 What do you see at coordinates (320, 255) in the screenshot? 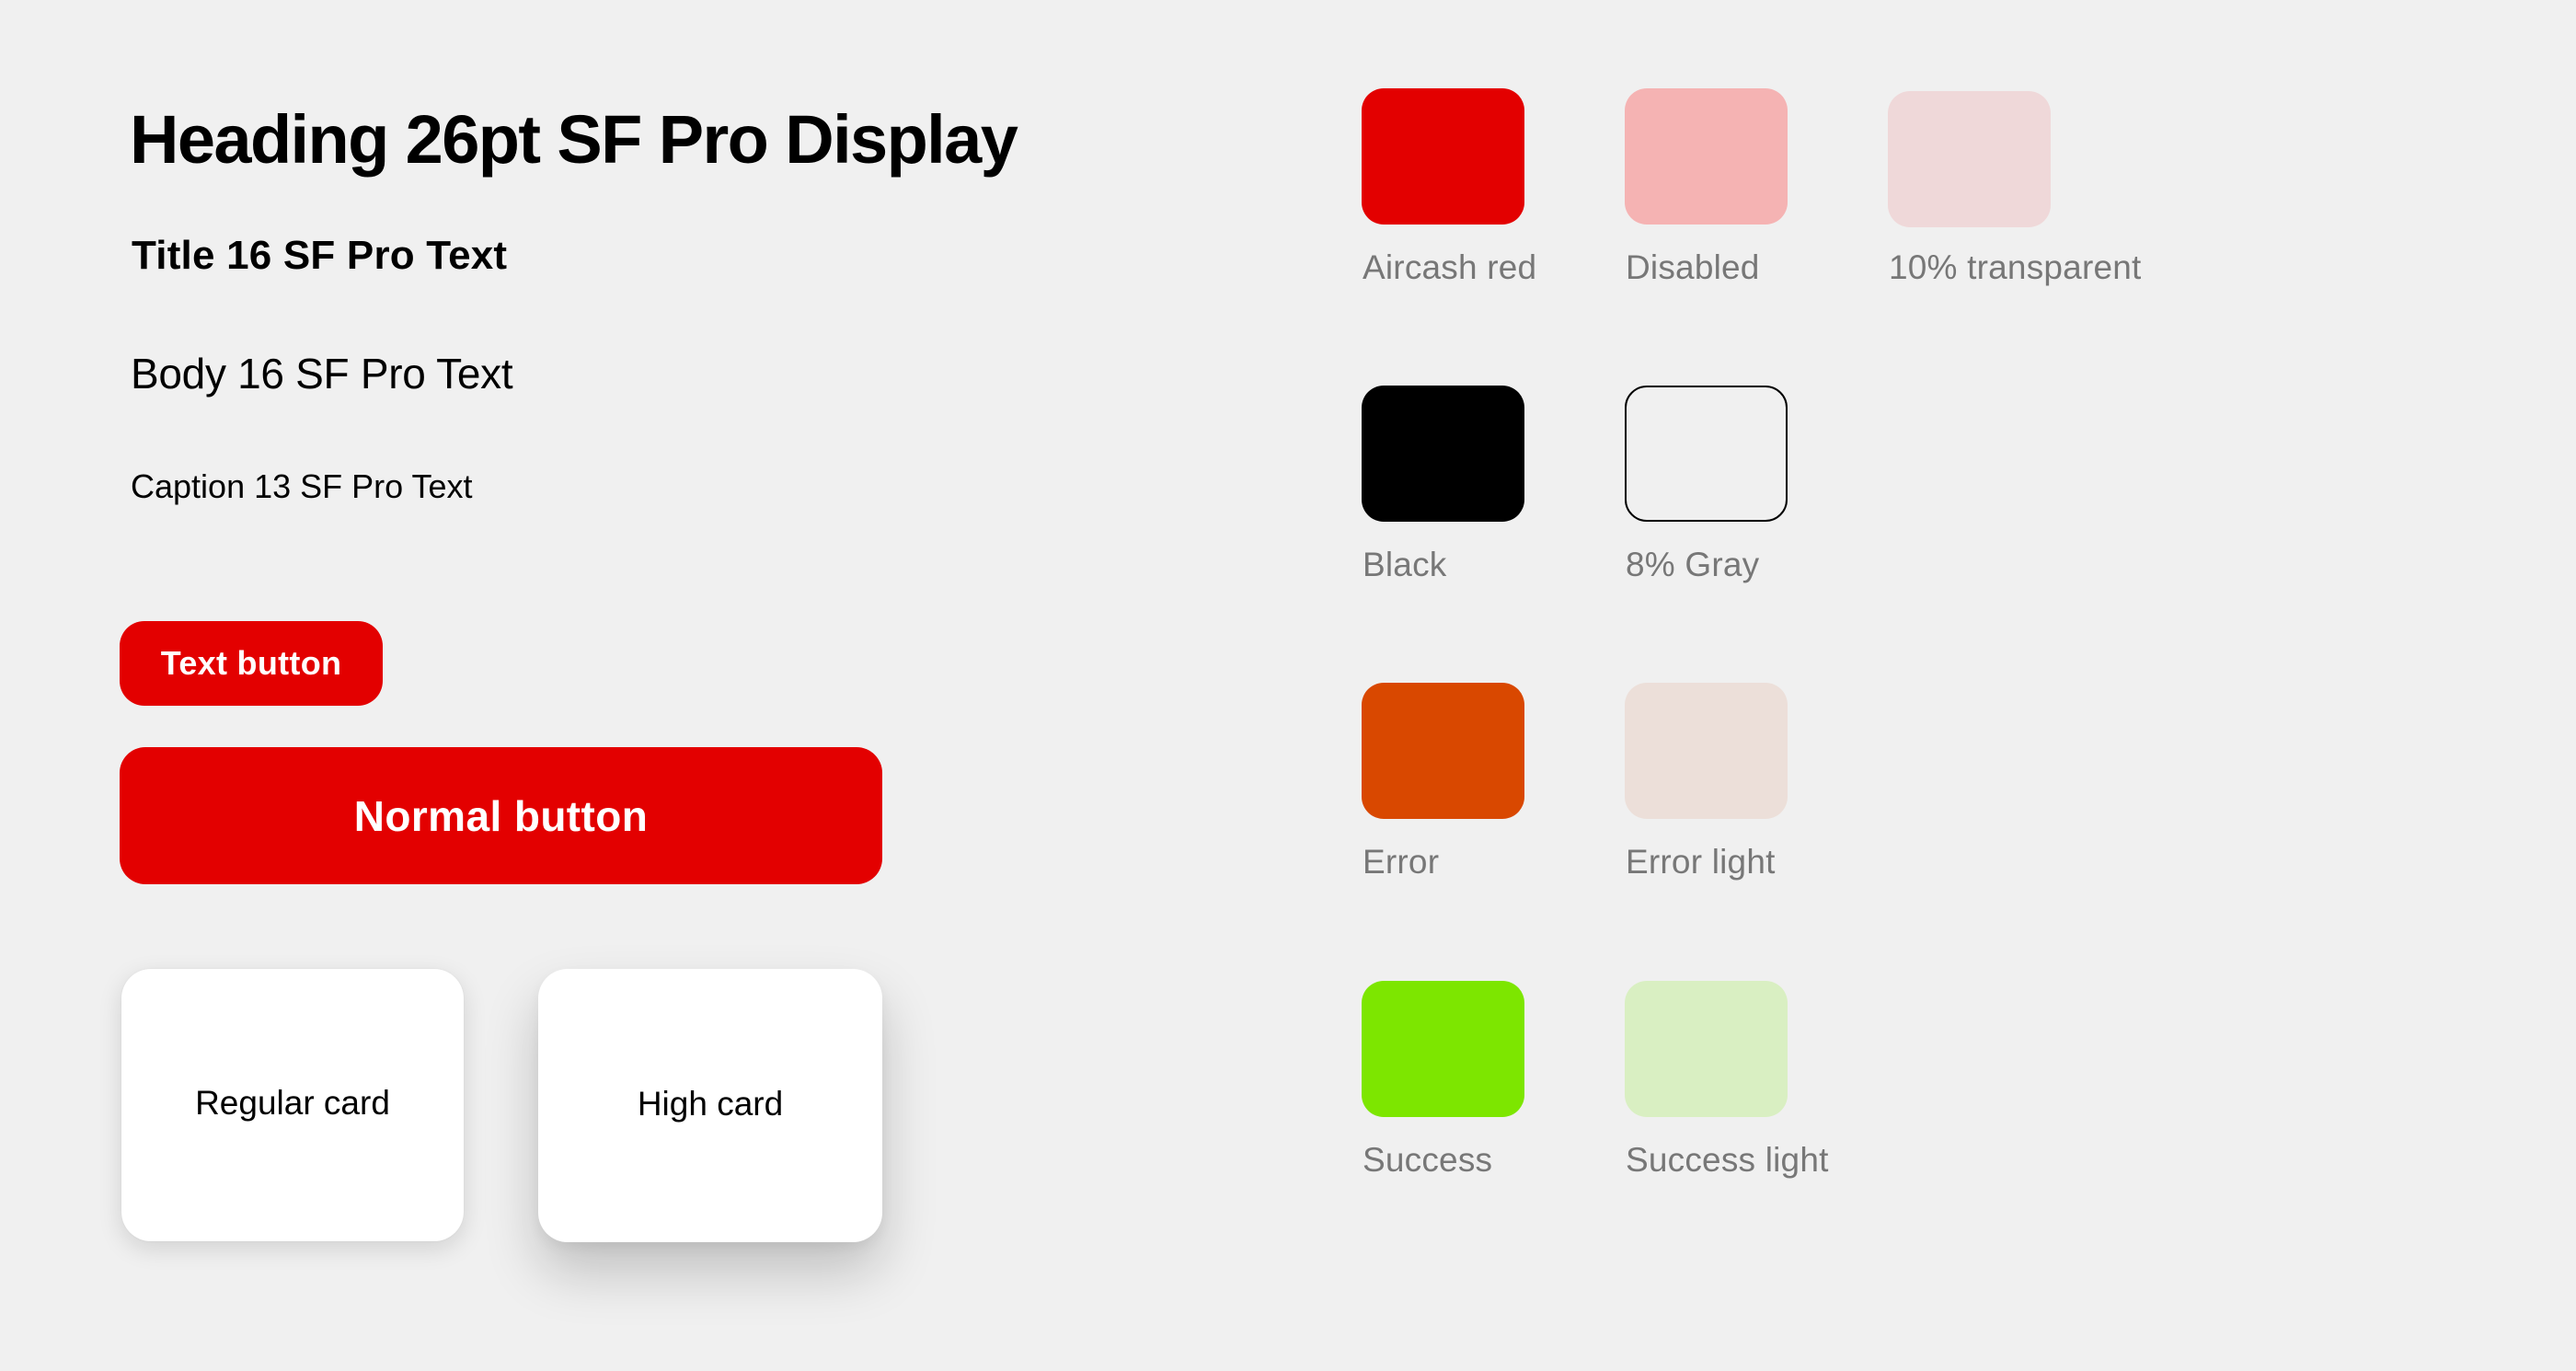
I see `title-sample: Title 16 SF Pro Text` at bounding box center [320, 255].